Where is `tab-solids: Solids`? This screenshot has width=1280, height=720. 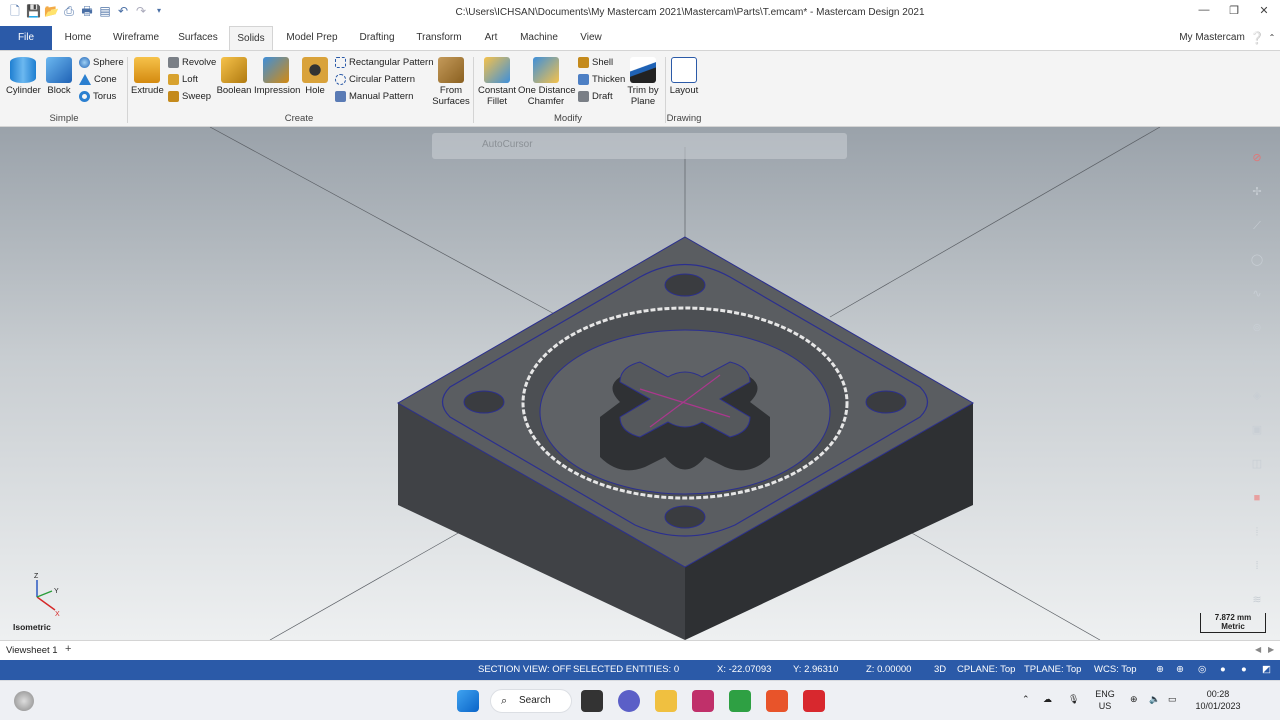
tab-solids: Solids is located at coordinates (251, 38).